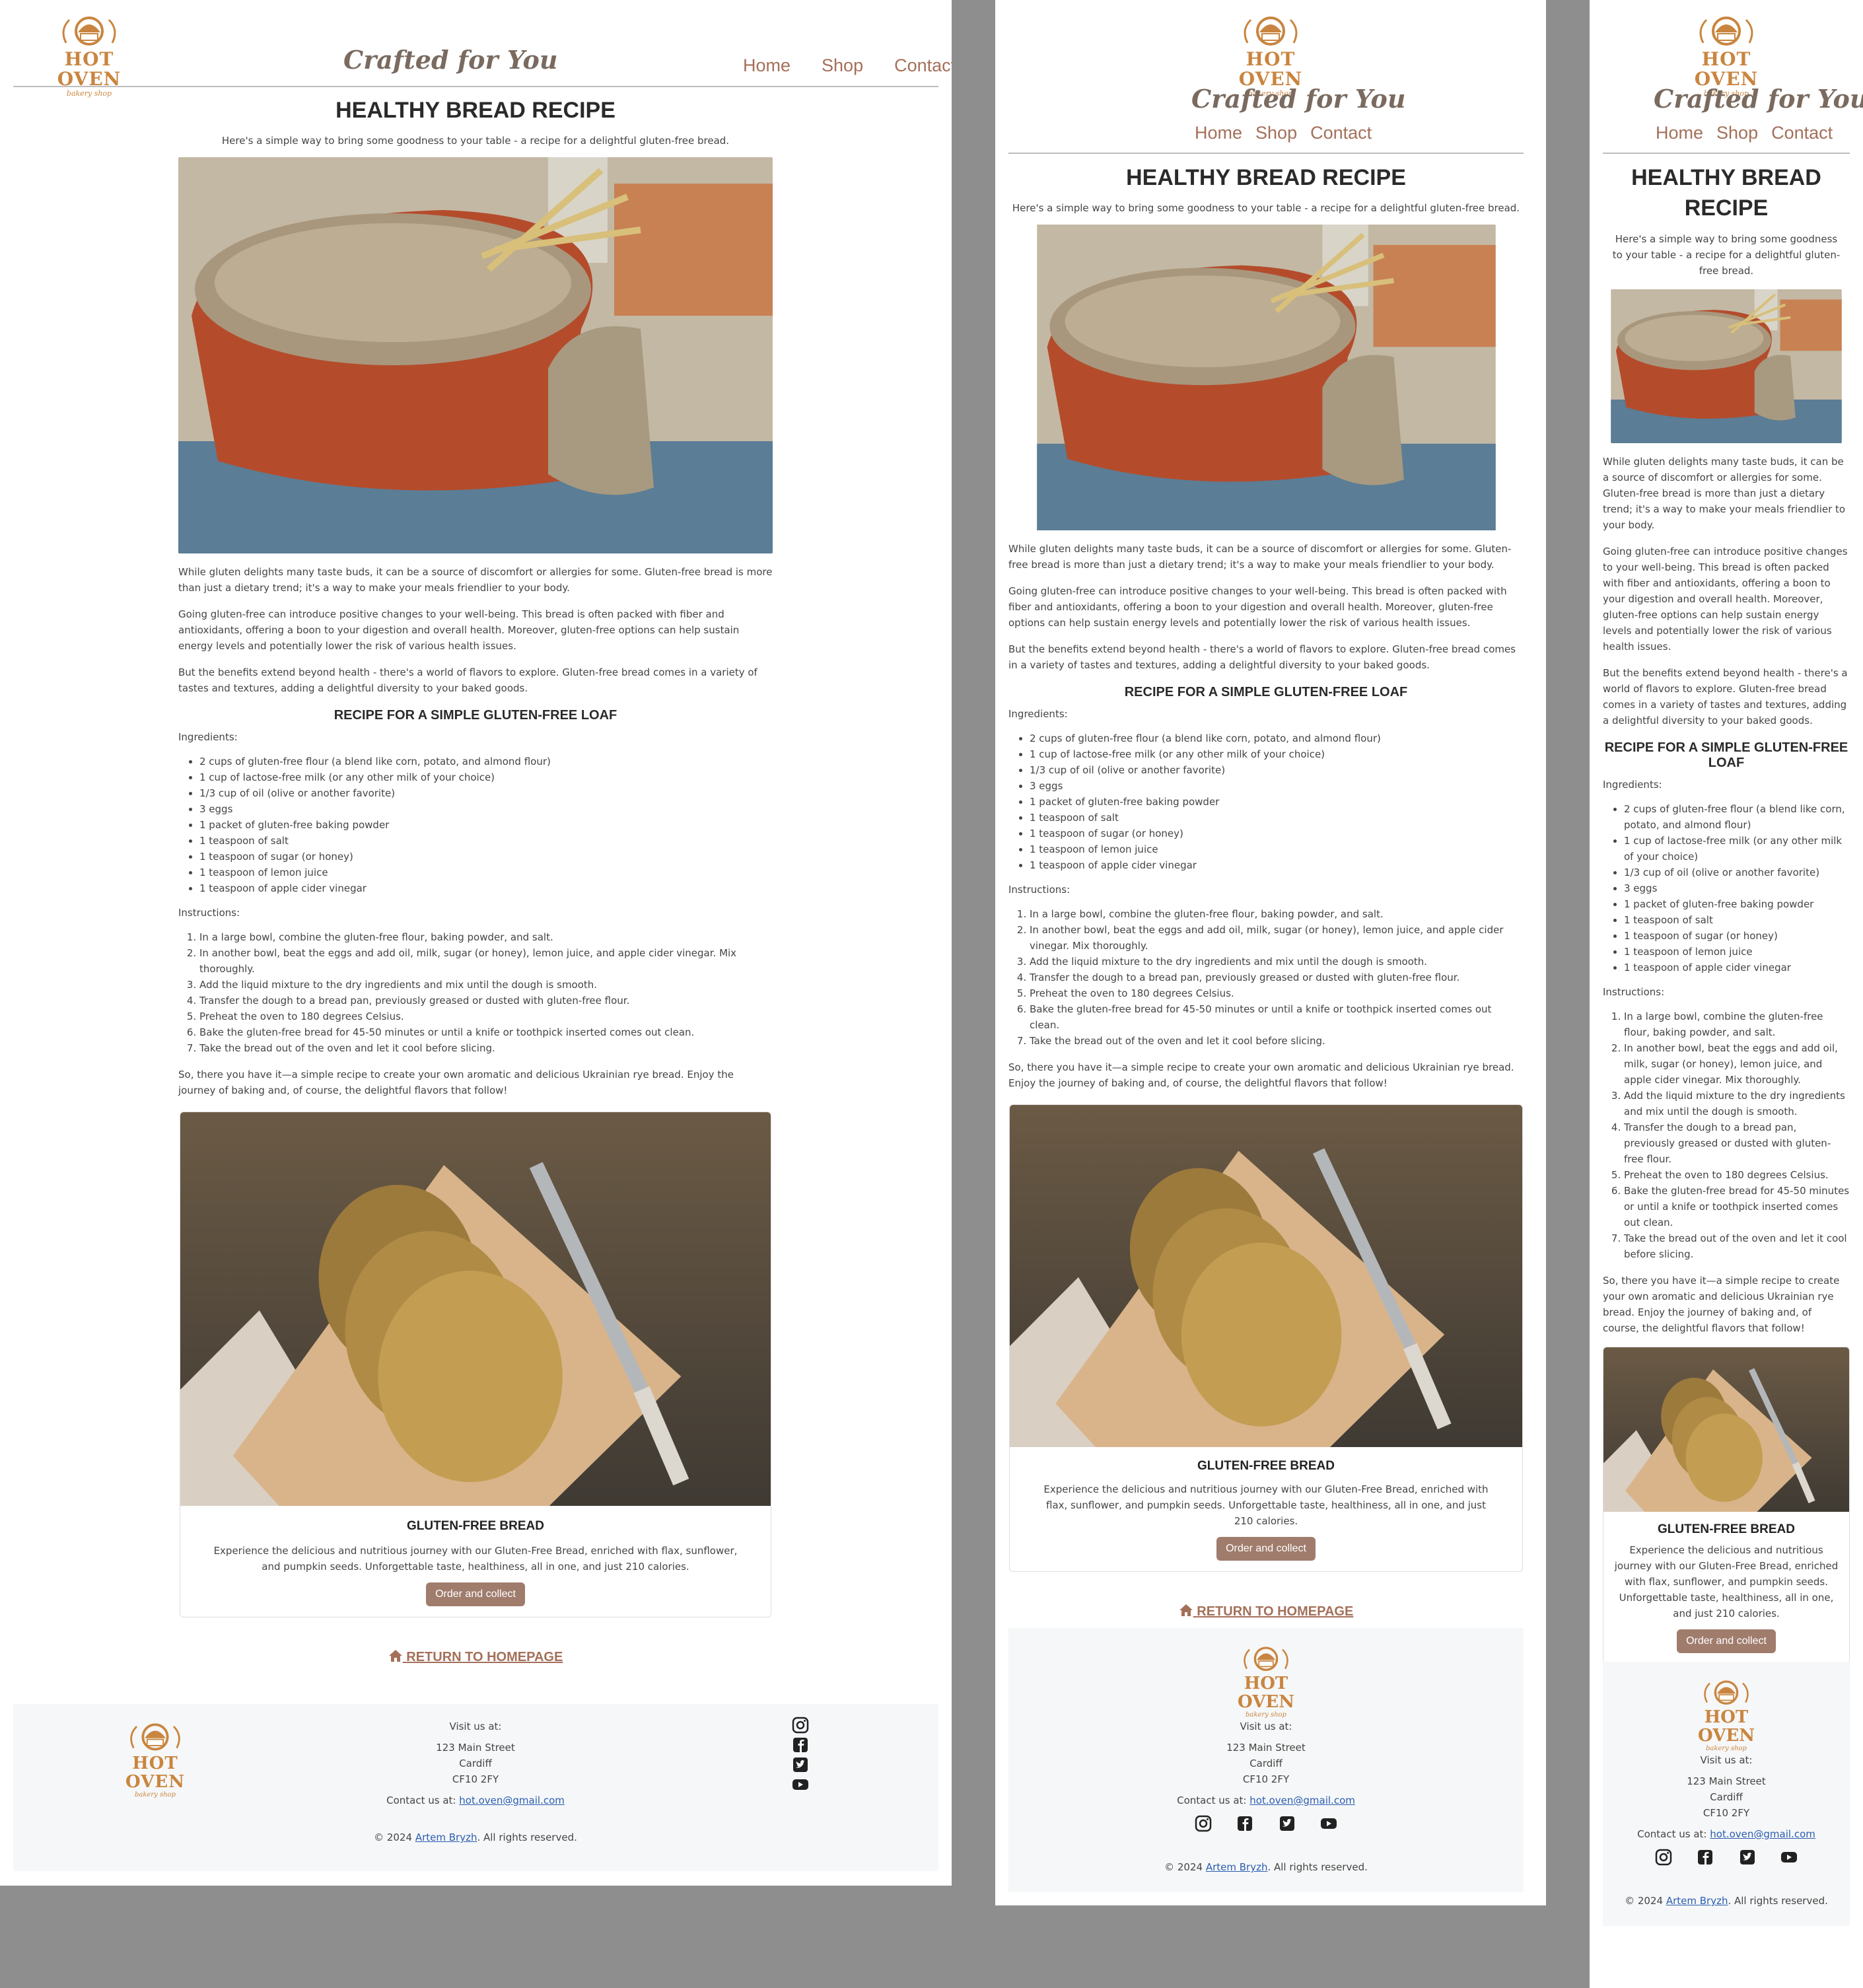 The image size is (1863, 1988). I want to click on home-icon, so click(395, 1657).